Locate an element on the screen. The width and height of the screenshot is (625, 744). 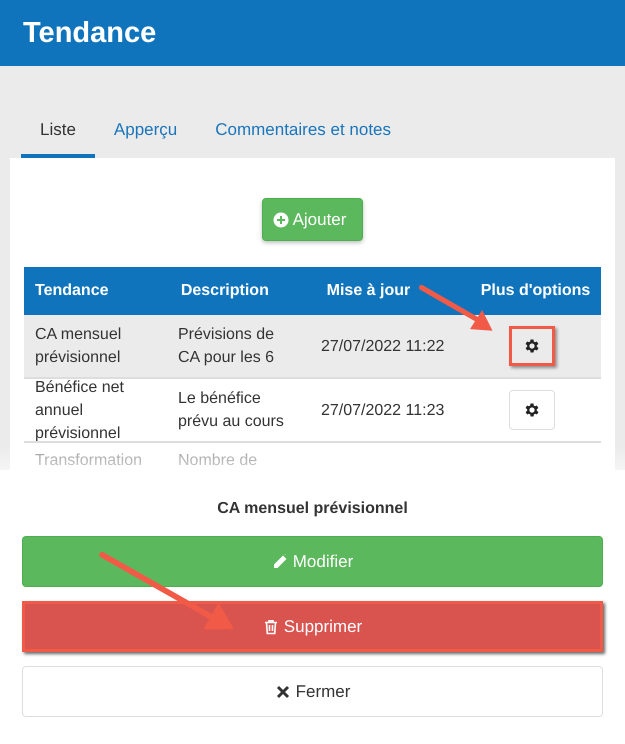
column-header: Plus d'options is located at coordinates (536, 291).